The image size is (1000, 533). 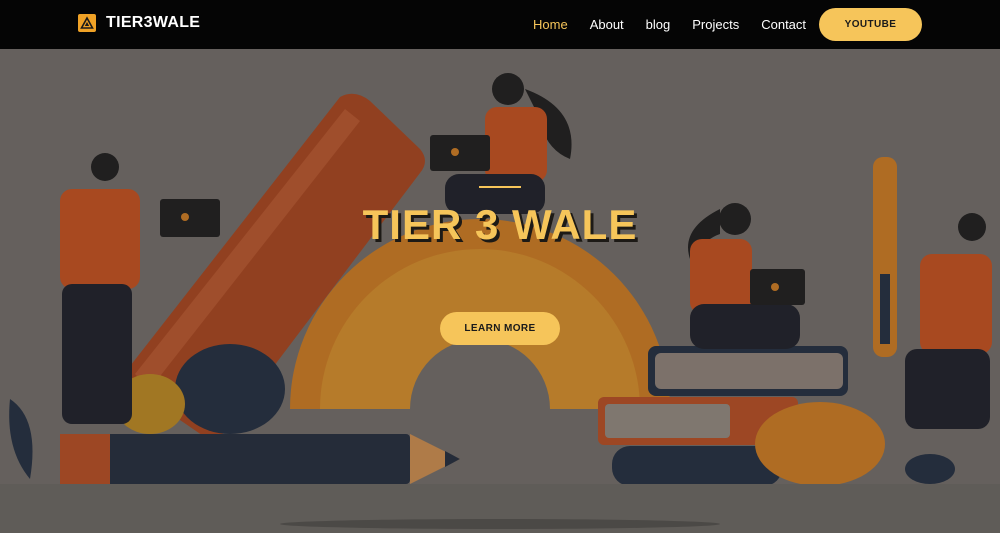 What do you see at coordinates (500, 224) in the screenshot?
I see `hero-title: TIER 3 WALE` at bounding box center [500, 224].